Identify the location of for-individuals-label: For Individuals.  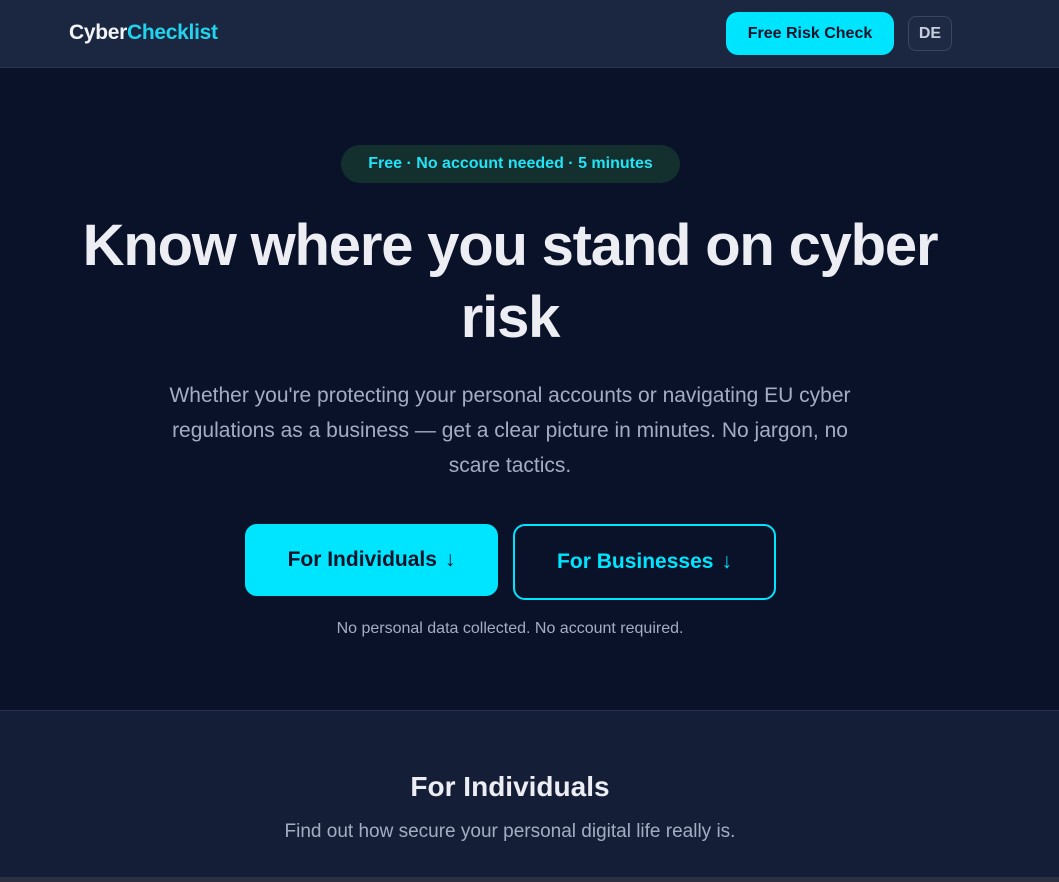
(362, 559).